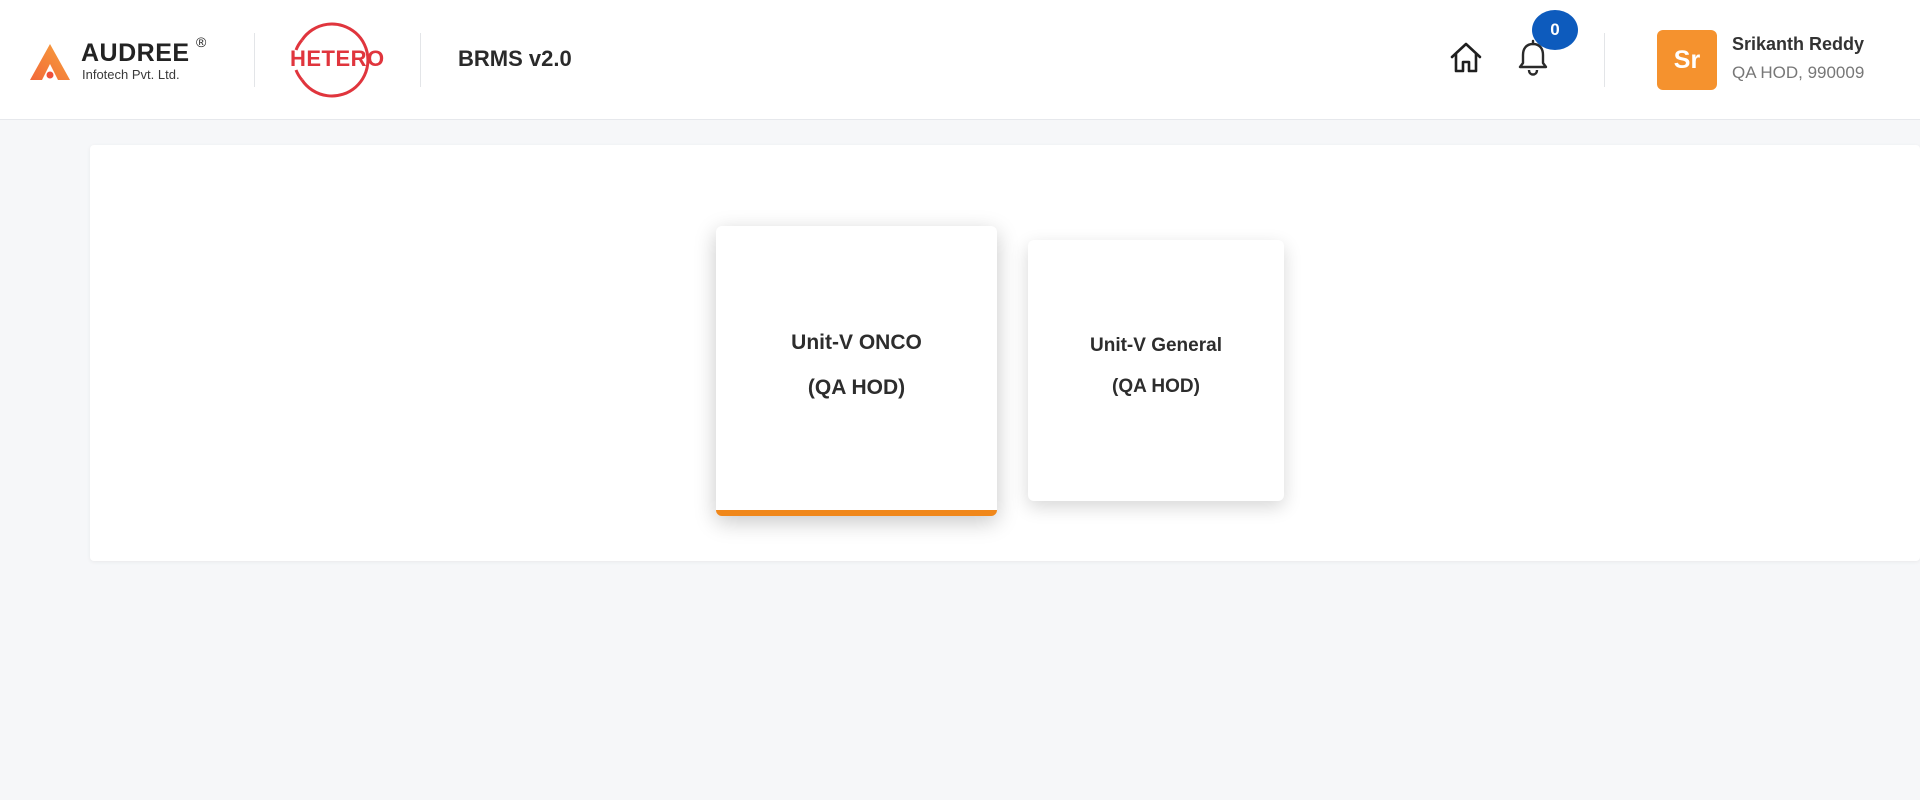 The image size is (1920, 800). I want to click on registered-mark: ®, so click(201, 42).